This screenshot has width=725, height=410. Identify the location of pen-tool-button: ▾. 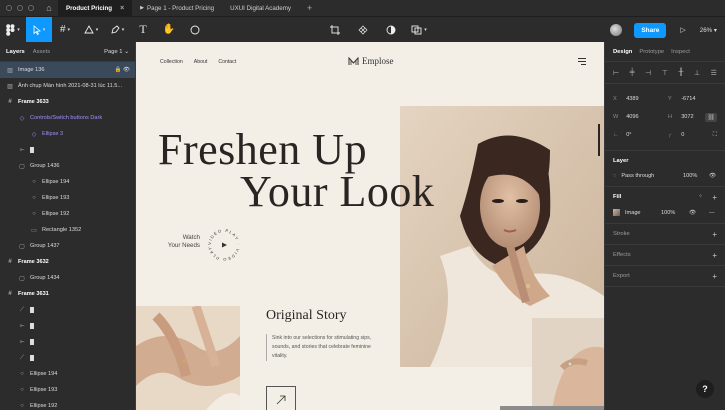
(117, 30).